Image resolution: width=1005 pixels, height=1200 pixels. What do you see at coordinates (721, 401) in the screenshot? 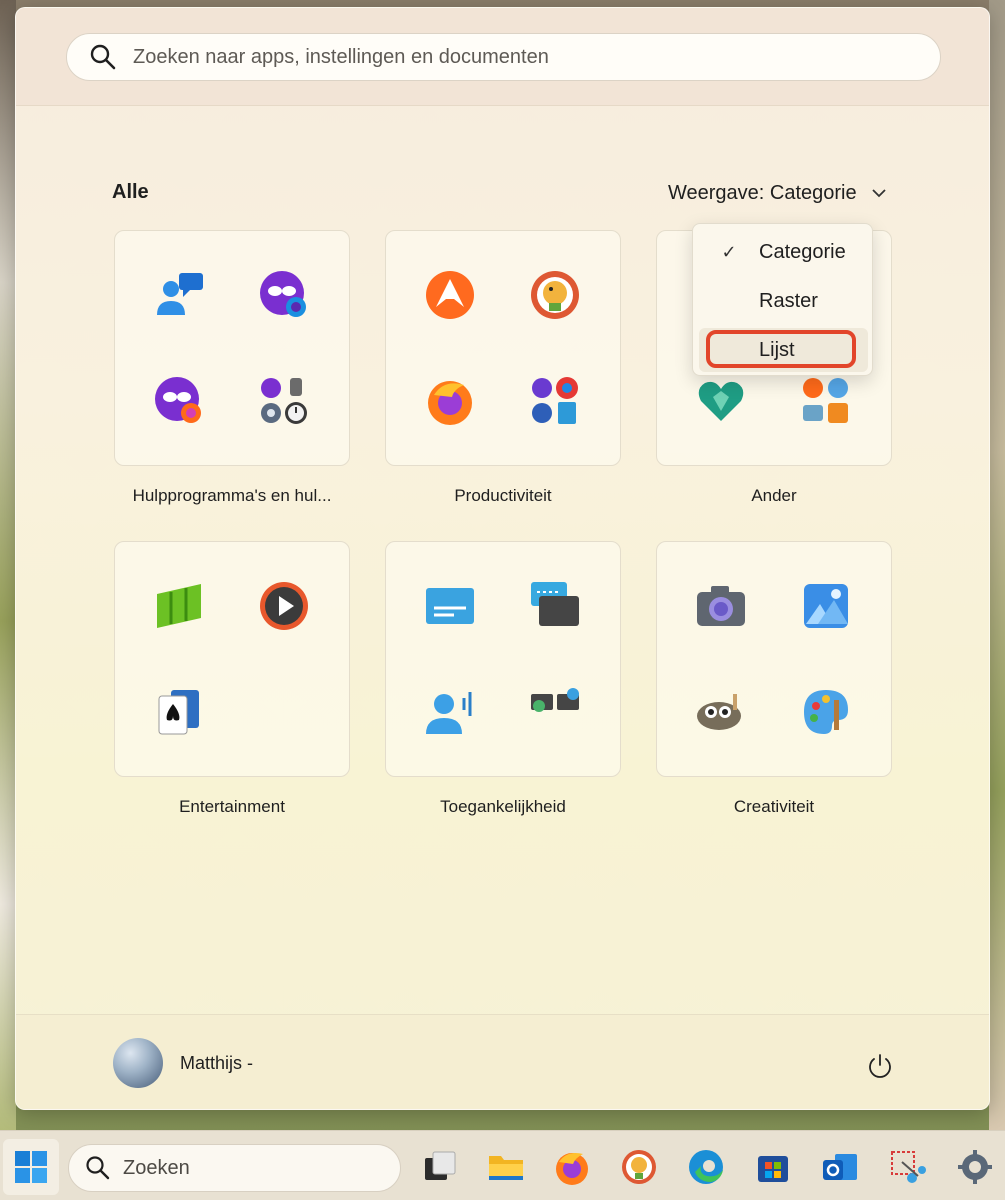
I see `heart-shield-icon` at bounding box center [721, 401].